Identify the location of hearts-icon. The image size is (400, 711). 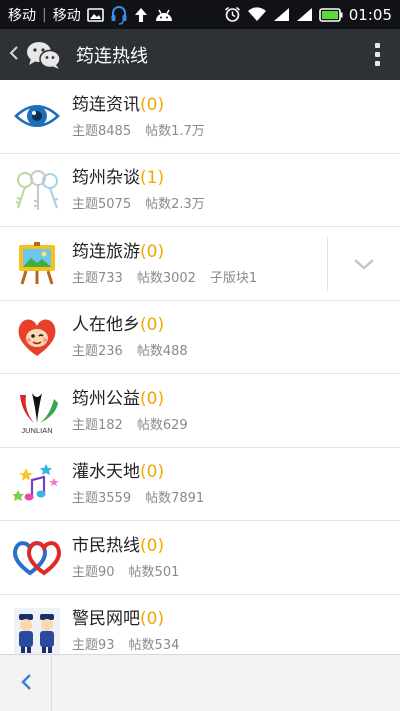
(37, 557).